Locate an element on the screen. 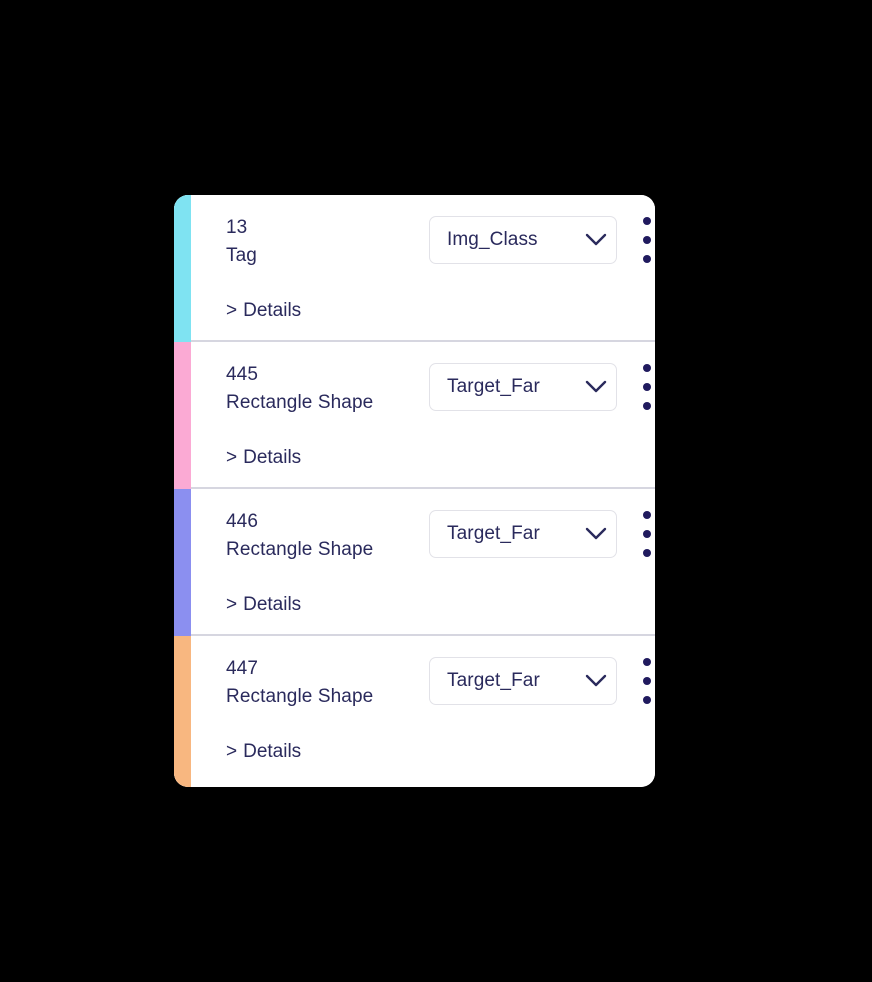 The height and width of the screenshot is (982, 872). row-content: 13 Tag > Details Img_Class is located at coordinates (423, 268).